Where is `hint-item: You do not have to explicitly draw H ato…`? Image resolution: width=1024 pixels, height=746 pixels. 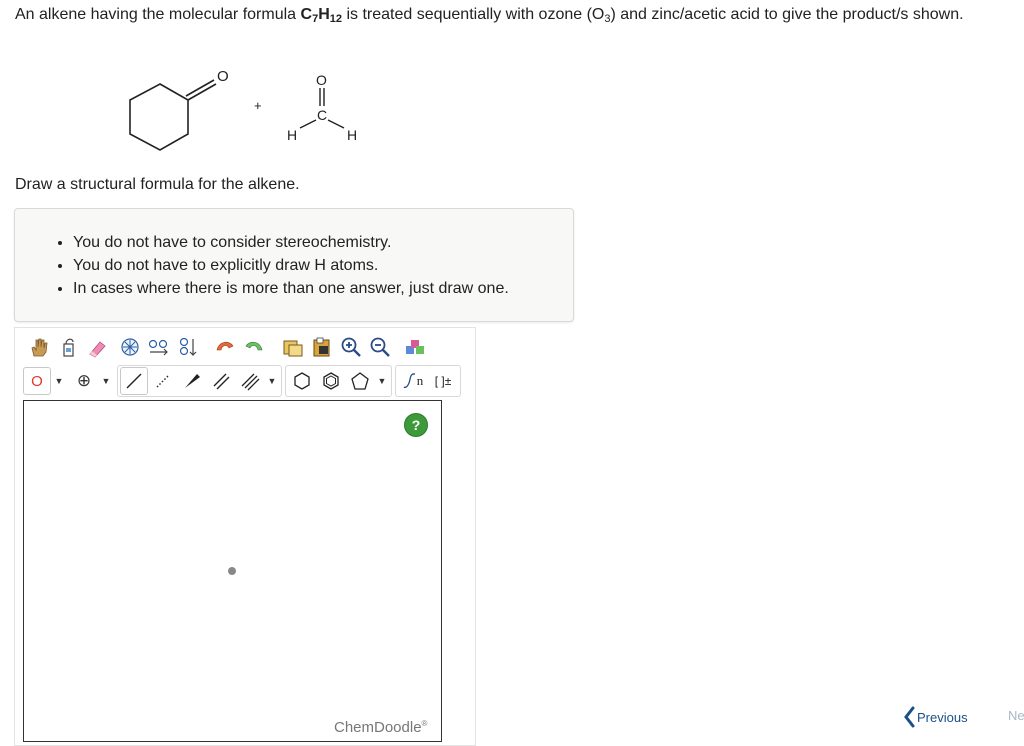 hint-item: You do not have to explicitly draw H ato… is located at coordinates (323, 265).